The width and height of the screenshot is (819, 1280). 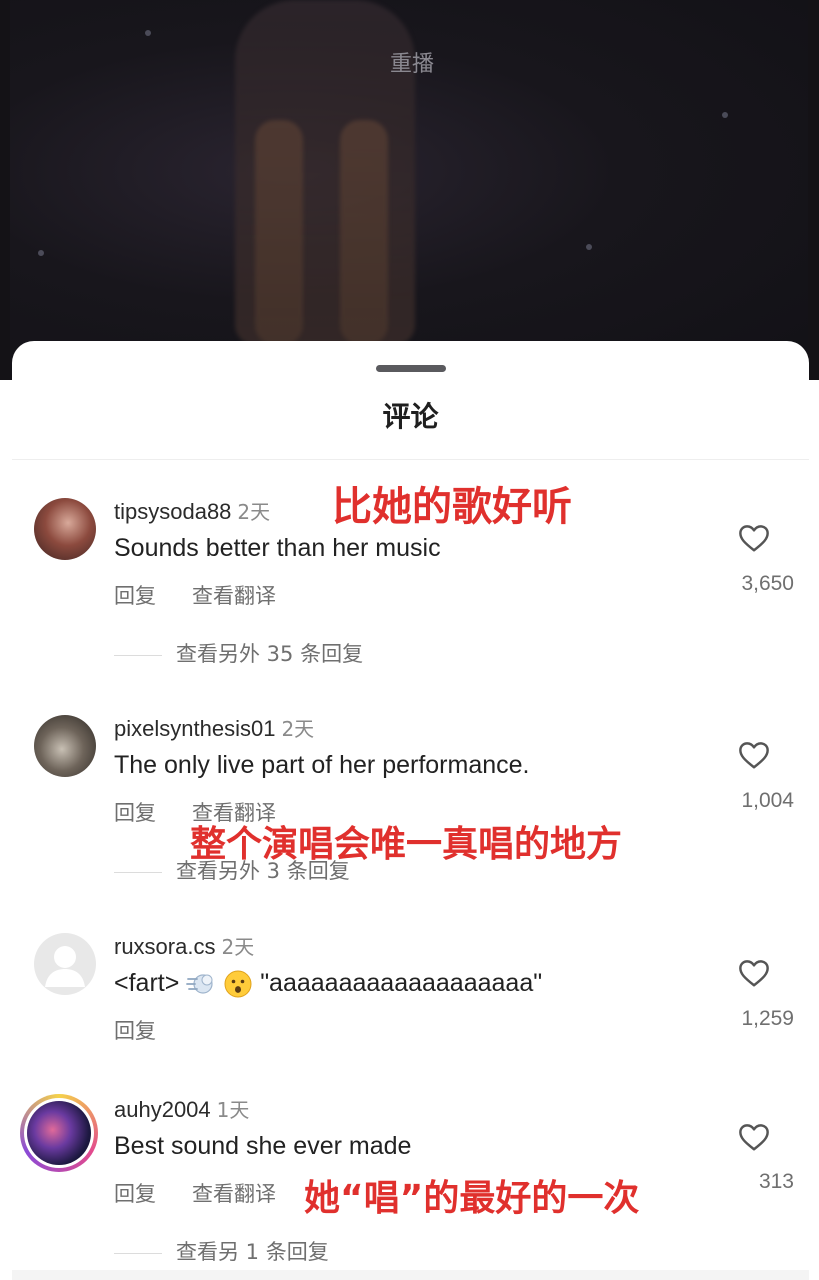 What do you see at coordinates (238, 984) in the screenshot?
I see `frowning-face-emoji-icon` at bounding box center [238, 984].